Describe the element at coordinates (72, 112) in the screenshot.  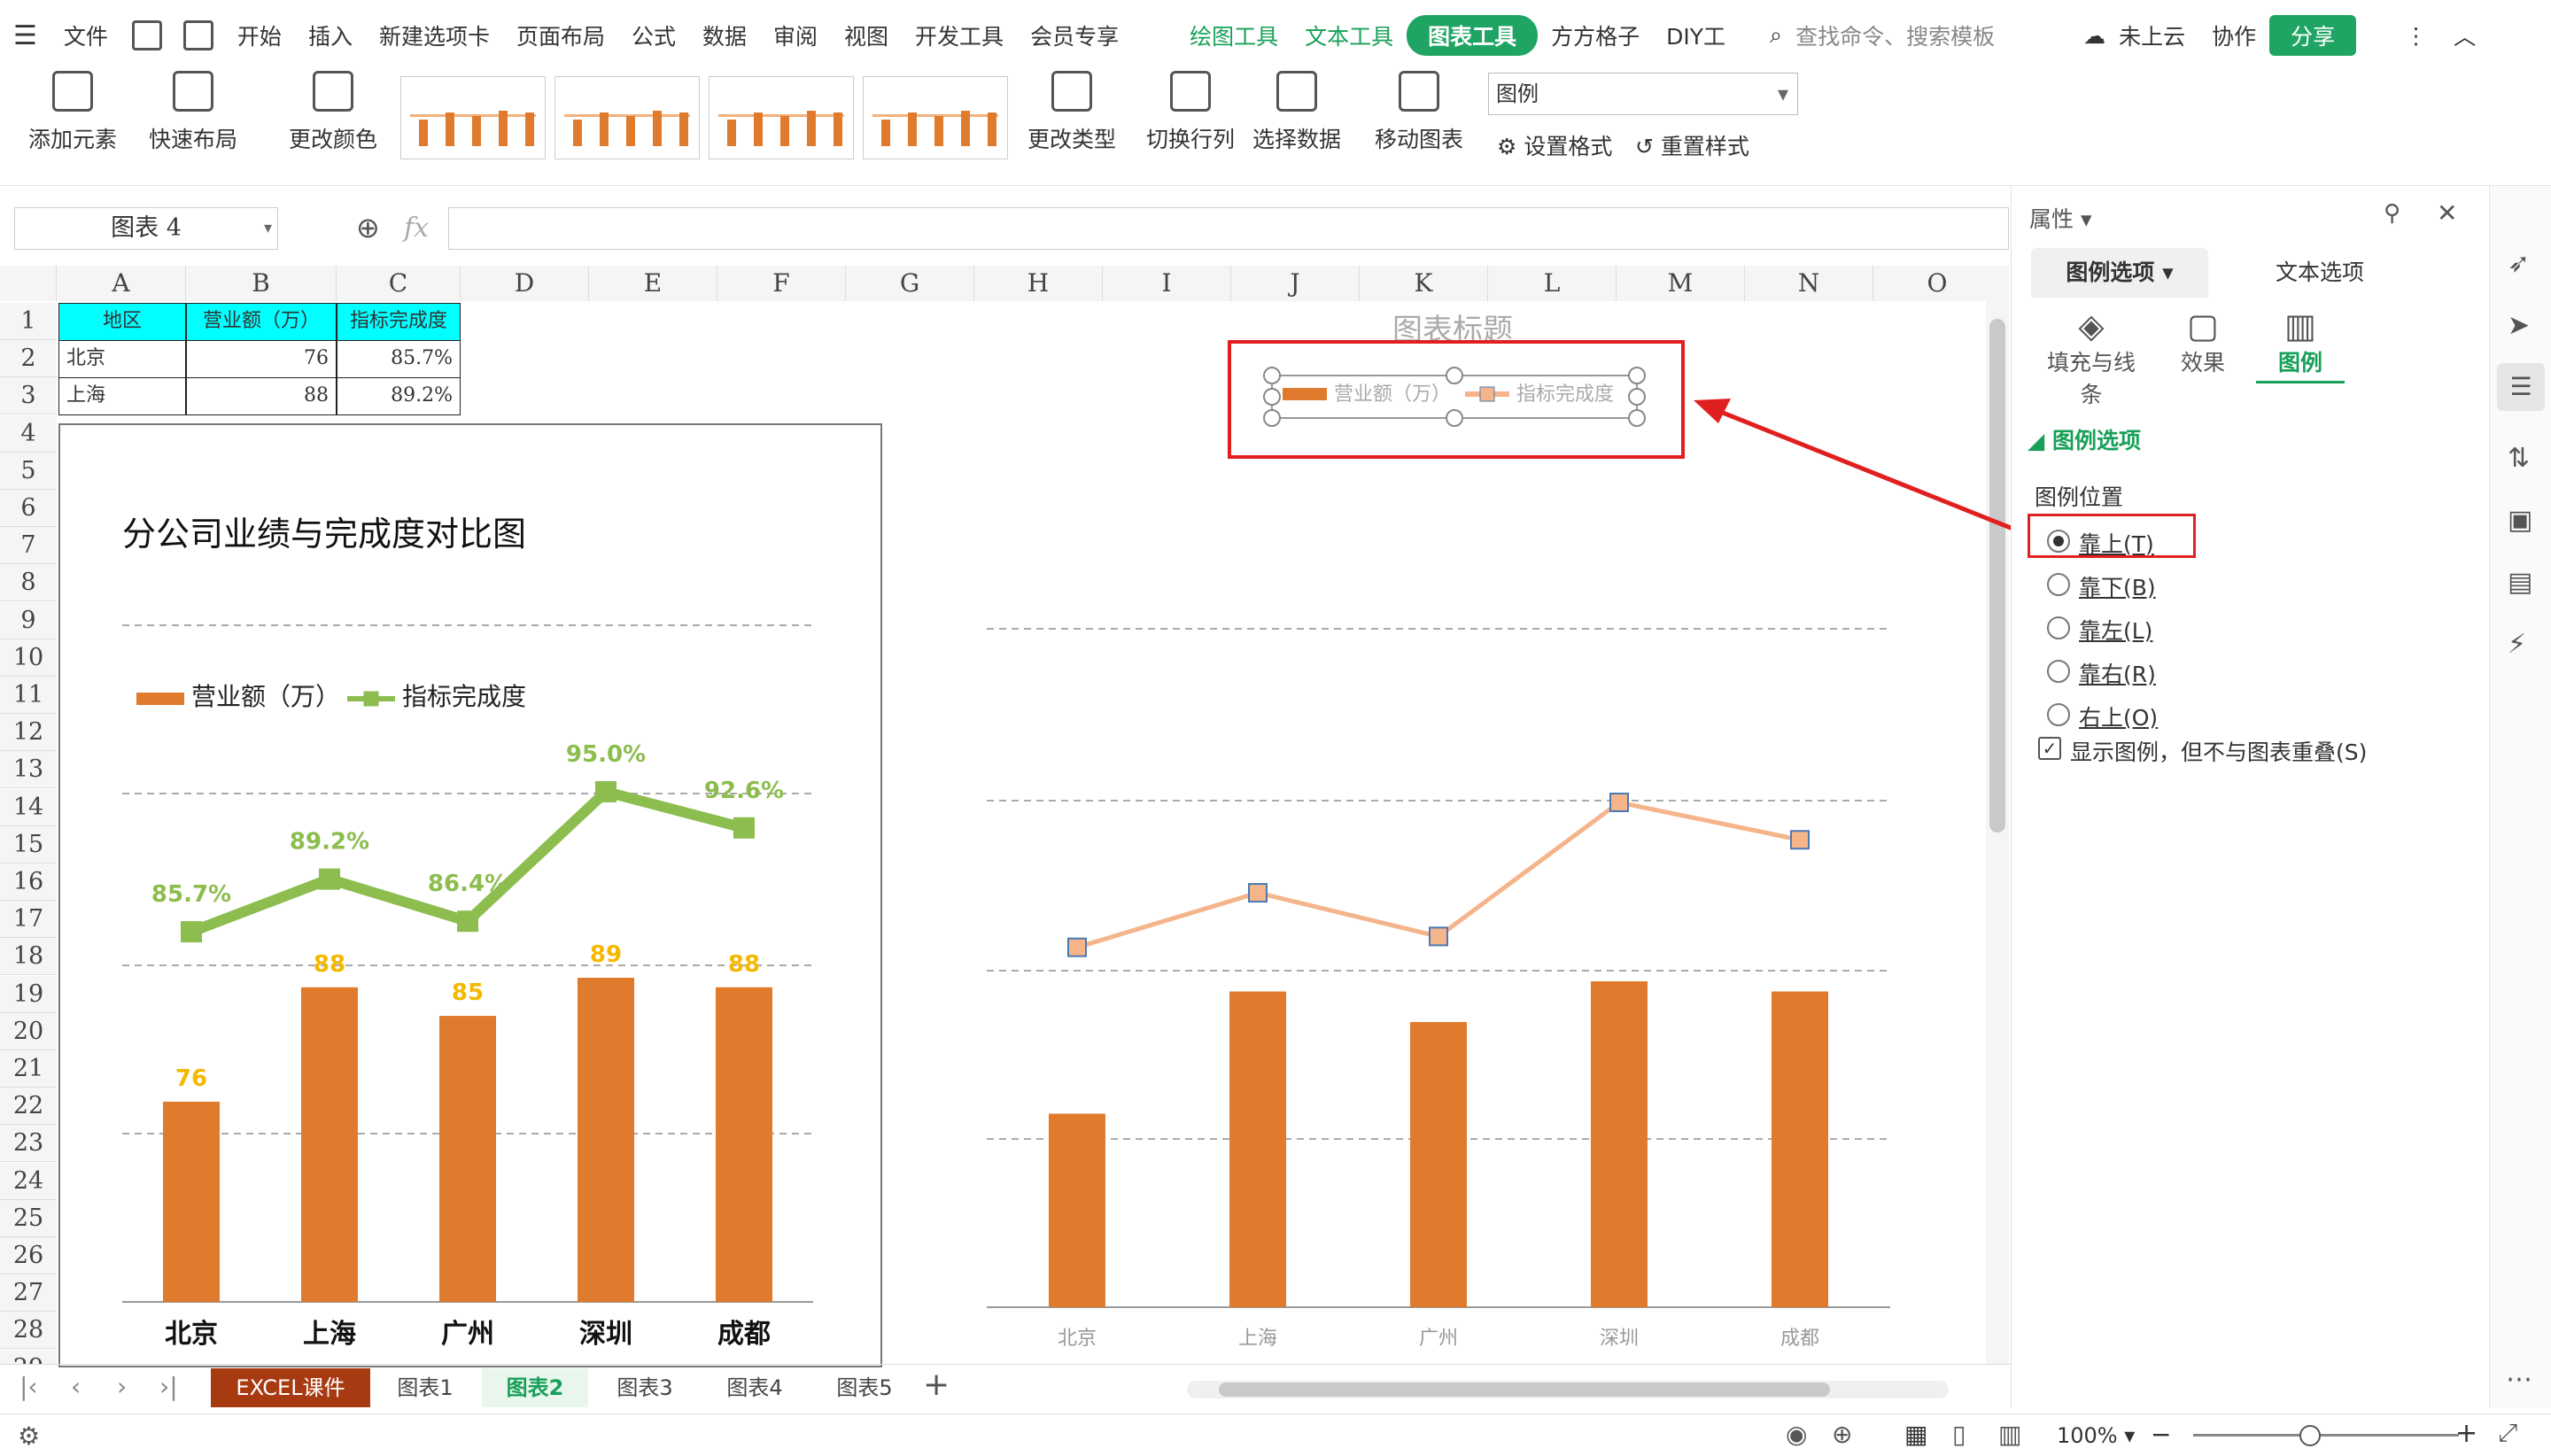
I see `add-element-button: 添加元素` at that location.